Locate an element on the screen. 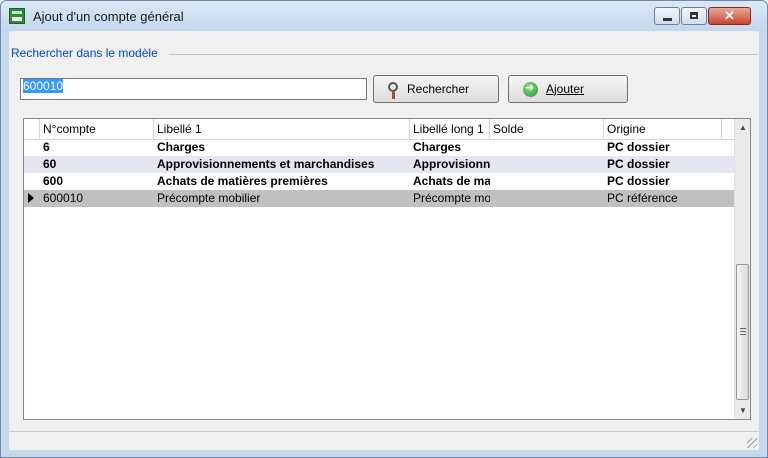 This screenshot has height=458, width=768. search-button: Rechercher is located at coordinates (436, 89).